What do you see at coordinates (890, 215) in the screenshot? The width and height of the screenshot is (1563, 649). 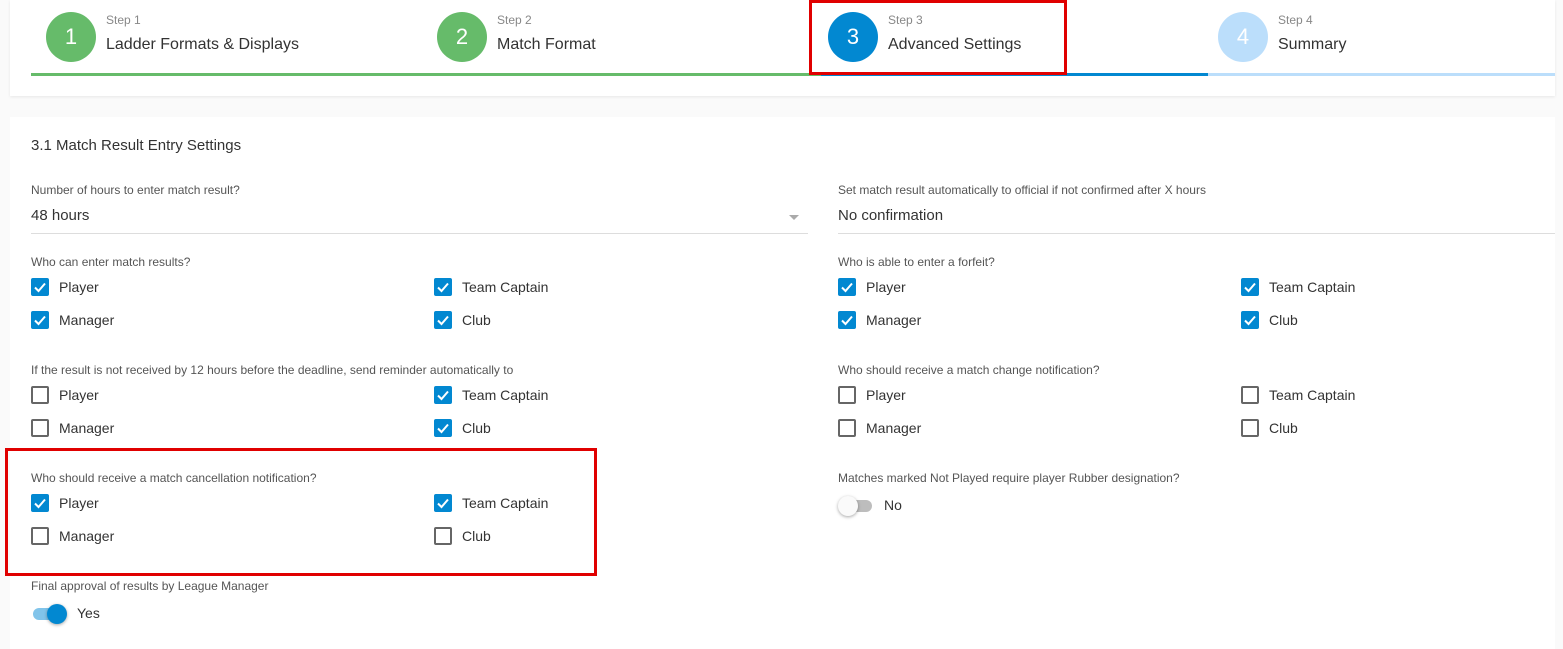 I see `auto-official-input: No confirmation` at bounding box center [890, 215].